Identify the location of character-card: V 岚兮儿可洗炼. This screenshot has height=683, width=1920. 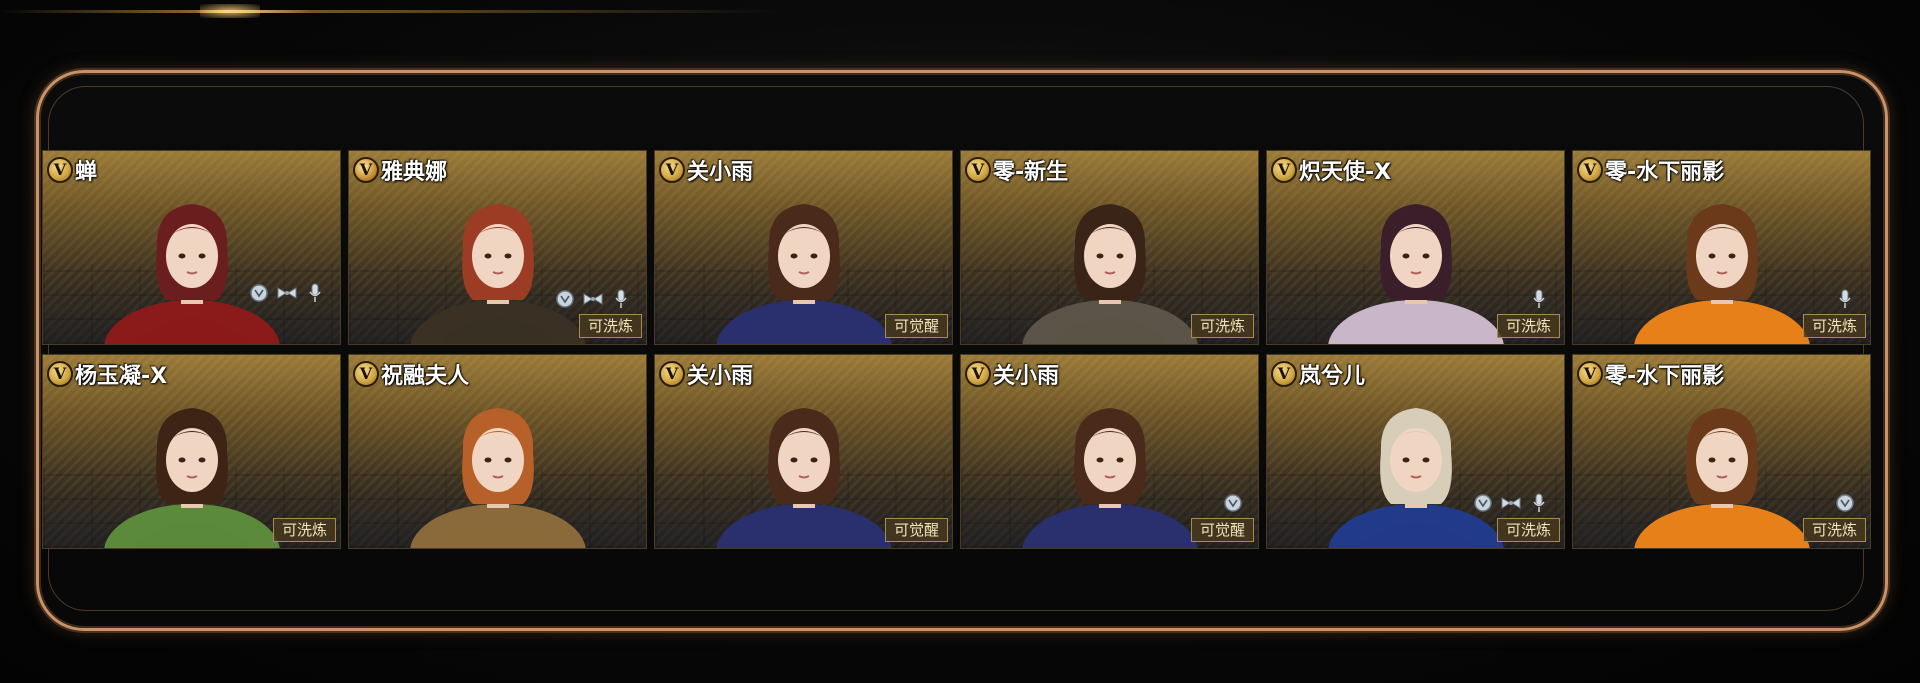
(1415, 451).